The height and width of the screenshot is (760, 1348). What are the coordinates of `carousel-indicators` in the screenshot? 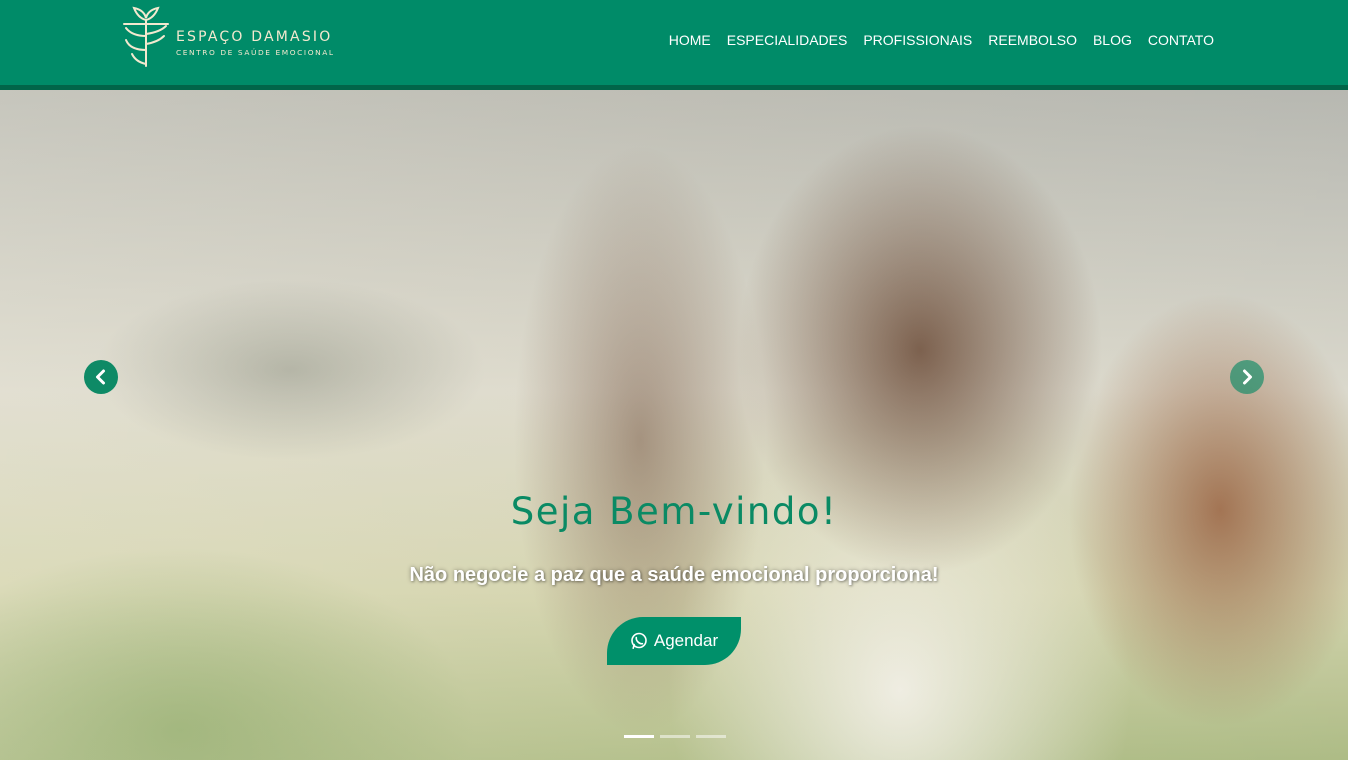 It's located at (675, 736).